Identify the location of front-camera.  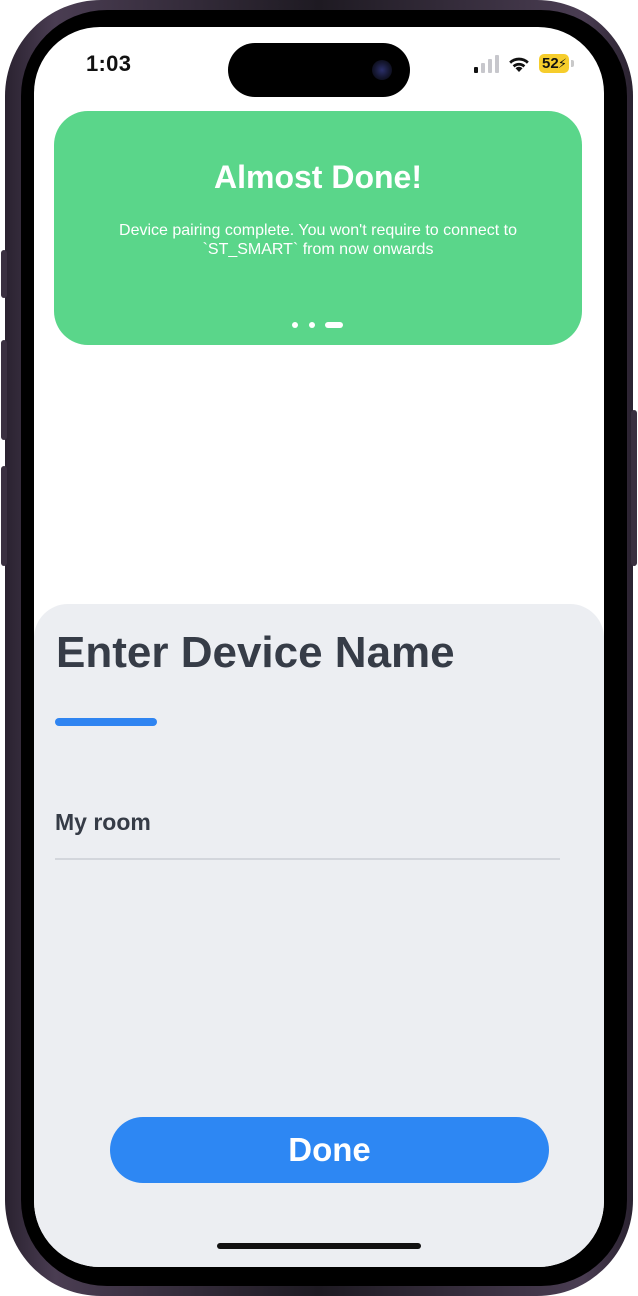
(382, 70).